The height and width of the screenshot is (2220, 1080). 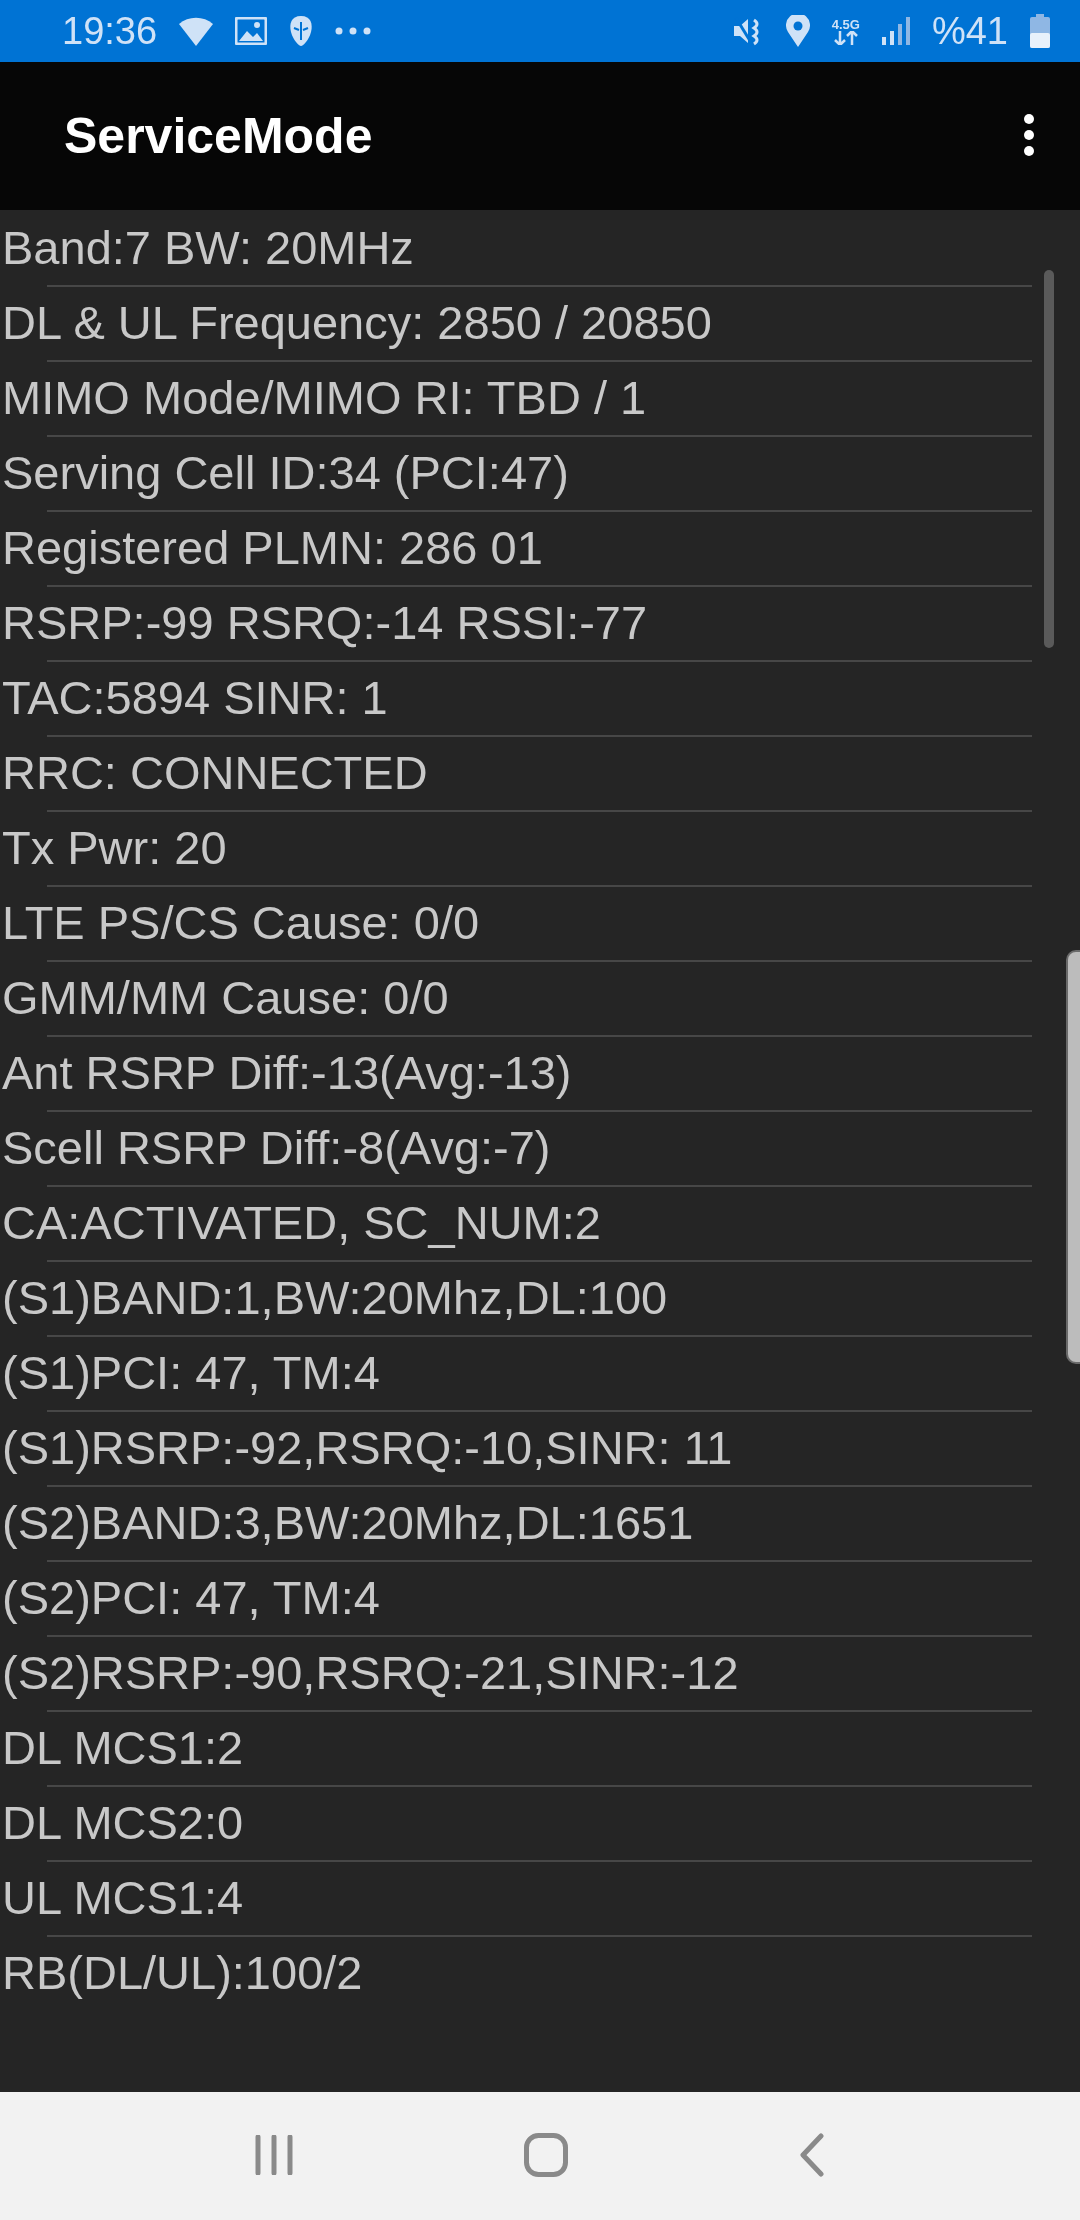 What do you see at coordinates (1040, 31) in the screenshot?
I see `battery-icon` at bounding box center [1040, 31].